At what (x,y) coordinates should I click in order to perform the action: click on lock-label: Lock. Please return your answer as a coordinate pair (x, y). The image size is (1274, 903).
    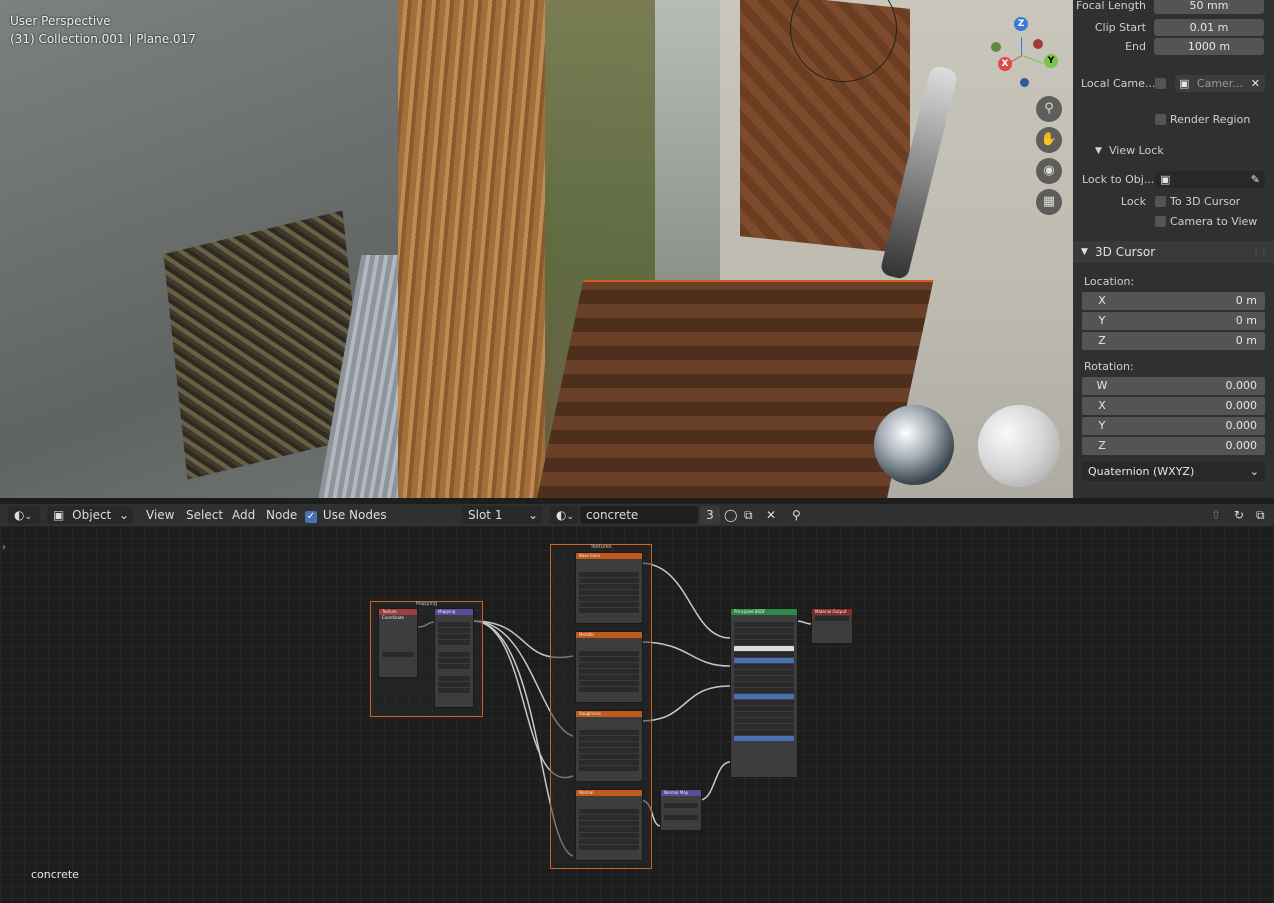
    Looking at the image, I should click on (1133, 201).